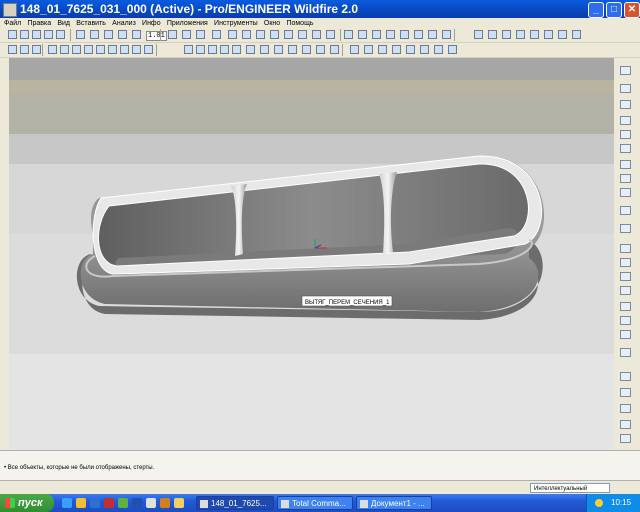 This screenshot has height=512, width=640. Describe the element at coordinates (81, 503) in the screenshot. I see `quicklaunch-folder-icon` at that location.